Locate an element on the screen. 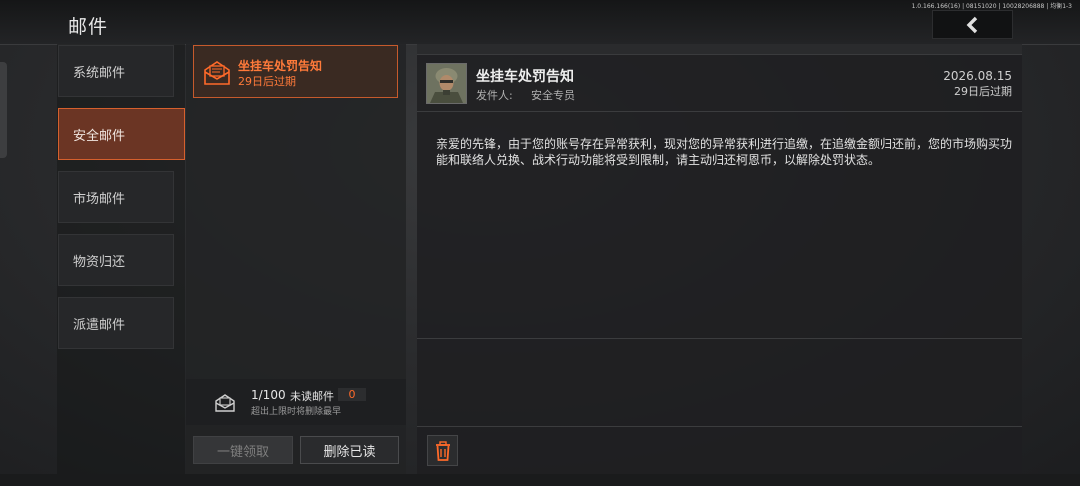 The width and height of the screenshot is (1080, 486). page-title: 邮件 is located at coordinates (88, 27).